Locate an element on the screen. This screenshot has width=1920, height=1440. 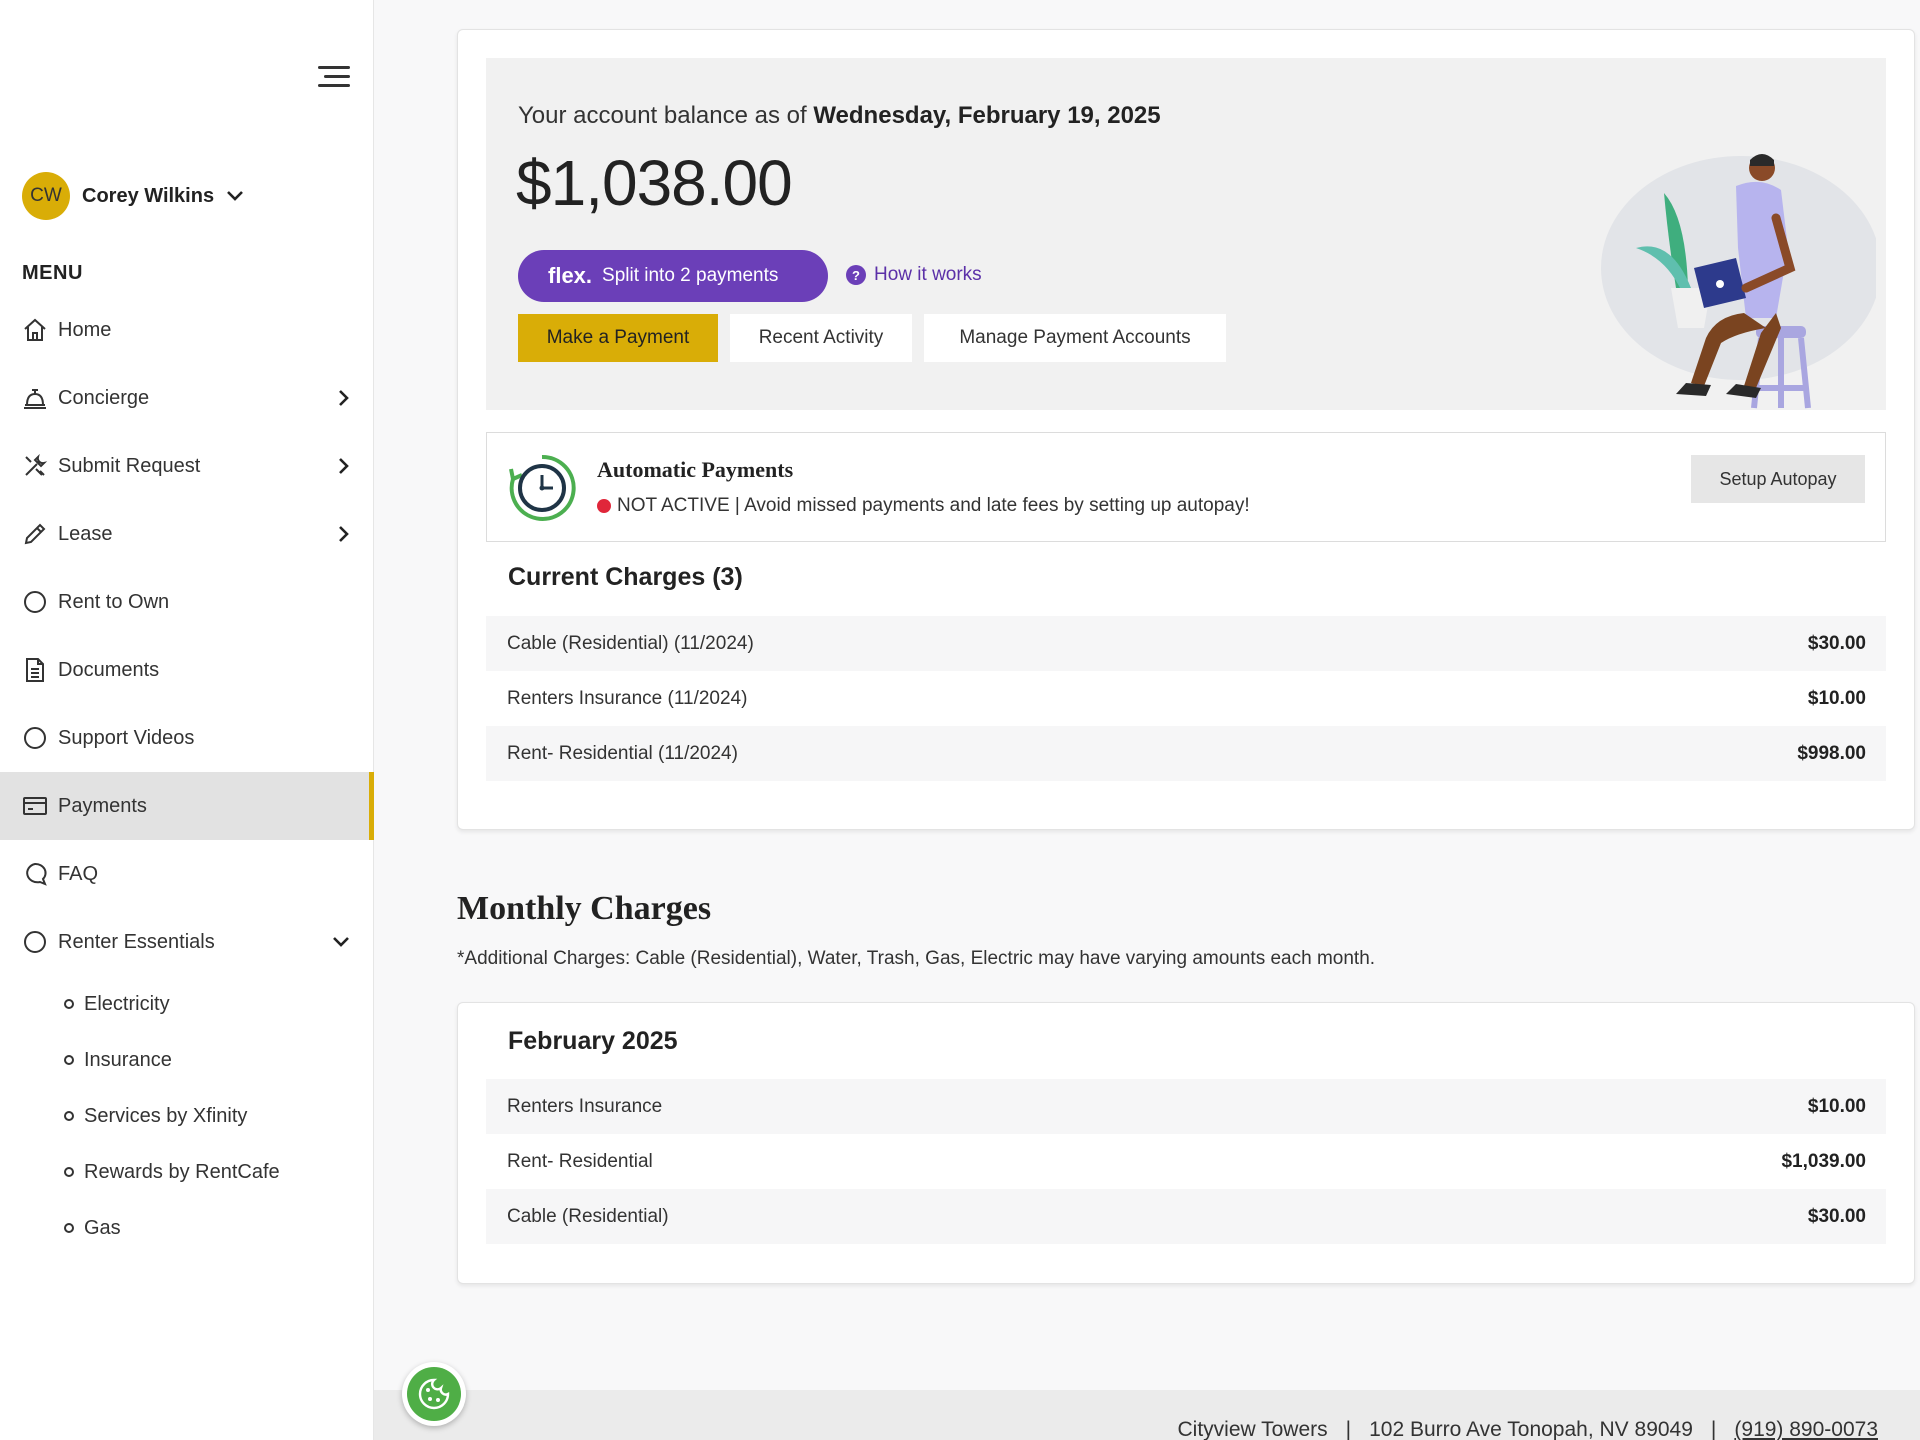
flex-label: Split into 2 payments is located at coordinates (690, 275).